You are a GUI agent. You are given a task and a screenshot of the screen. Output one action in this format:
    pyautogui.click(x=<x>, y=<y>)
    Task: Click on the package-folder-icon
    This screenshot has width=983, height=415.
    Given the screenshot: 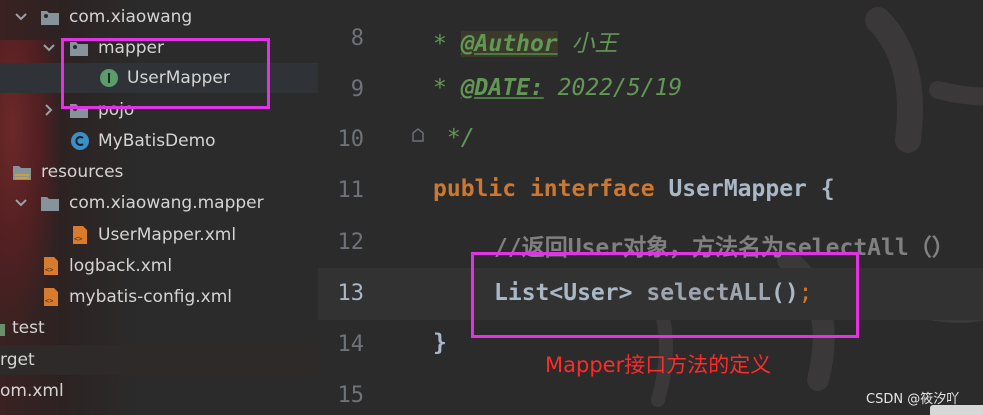 What is the action you would take?
    pyautogui.click(x=50, y=17)
    